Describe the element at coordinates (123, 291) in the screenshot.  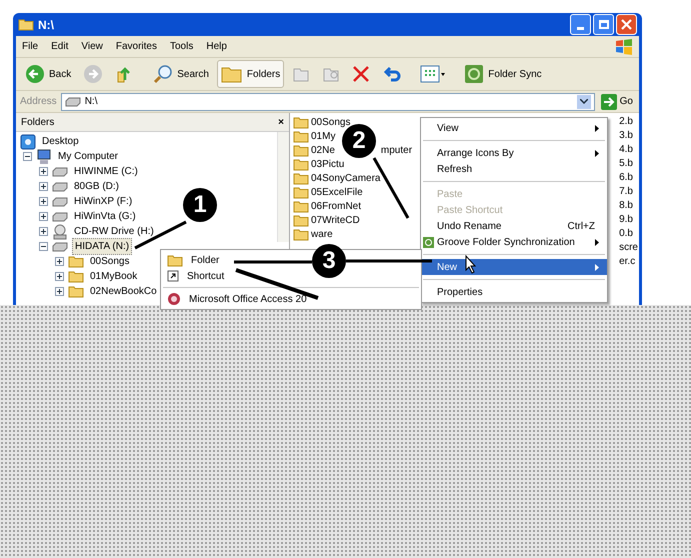
I see `tree-item: 02NewBookCo` at that location.